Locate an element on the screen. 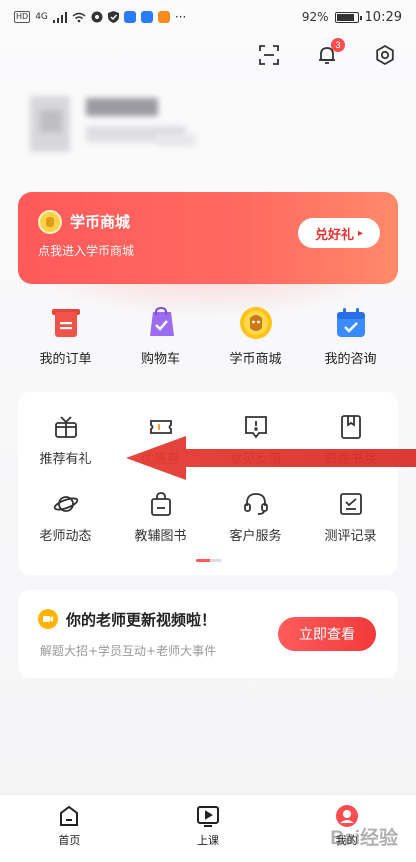 This screenshot has width=416, height=862. redeem-gift-button: 兑好礼 ▸ is located at coordinates (339, 233).